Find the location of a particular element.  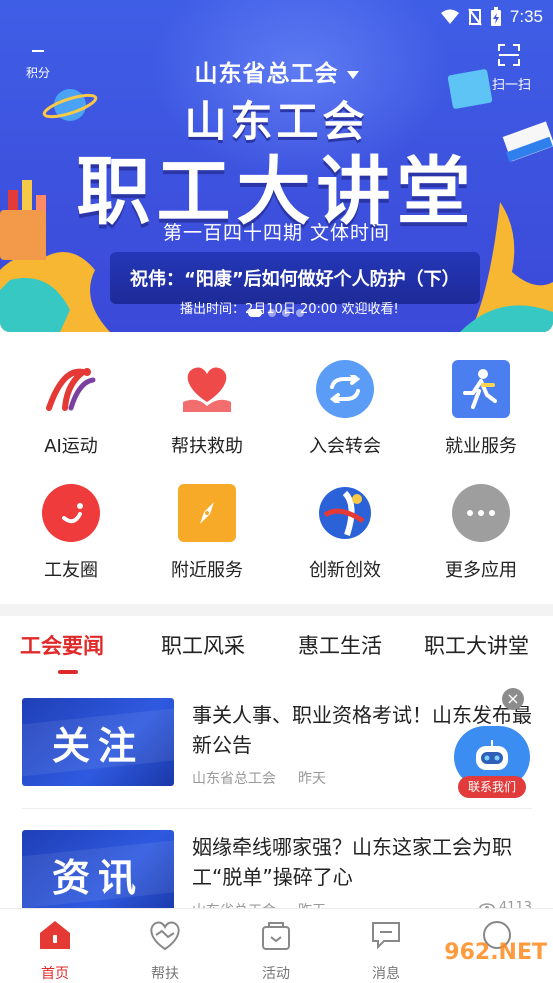

nav-assistance: 帮扶 is located at coordinates (165, 950).